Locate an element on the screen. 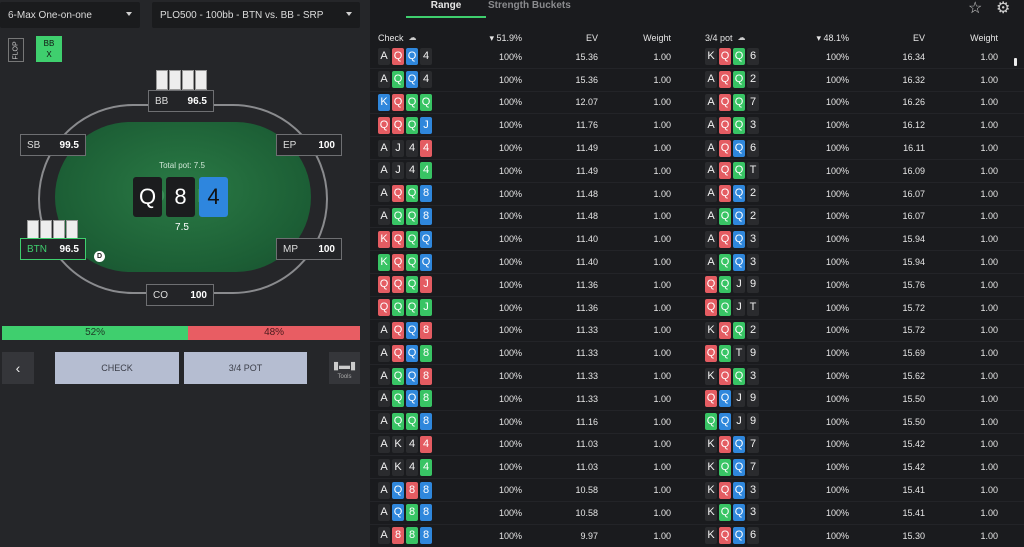 This screenshot has height=547, width=1024. spot-select: PLO500 - 100bb - BTN vs. BB - SRP is located at coordinates (256, 15).